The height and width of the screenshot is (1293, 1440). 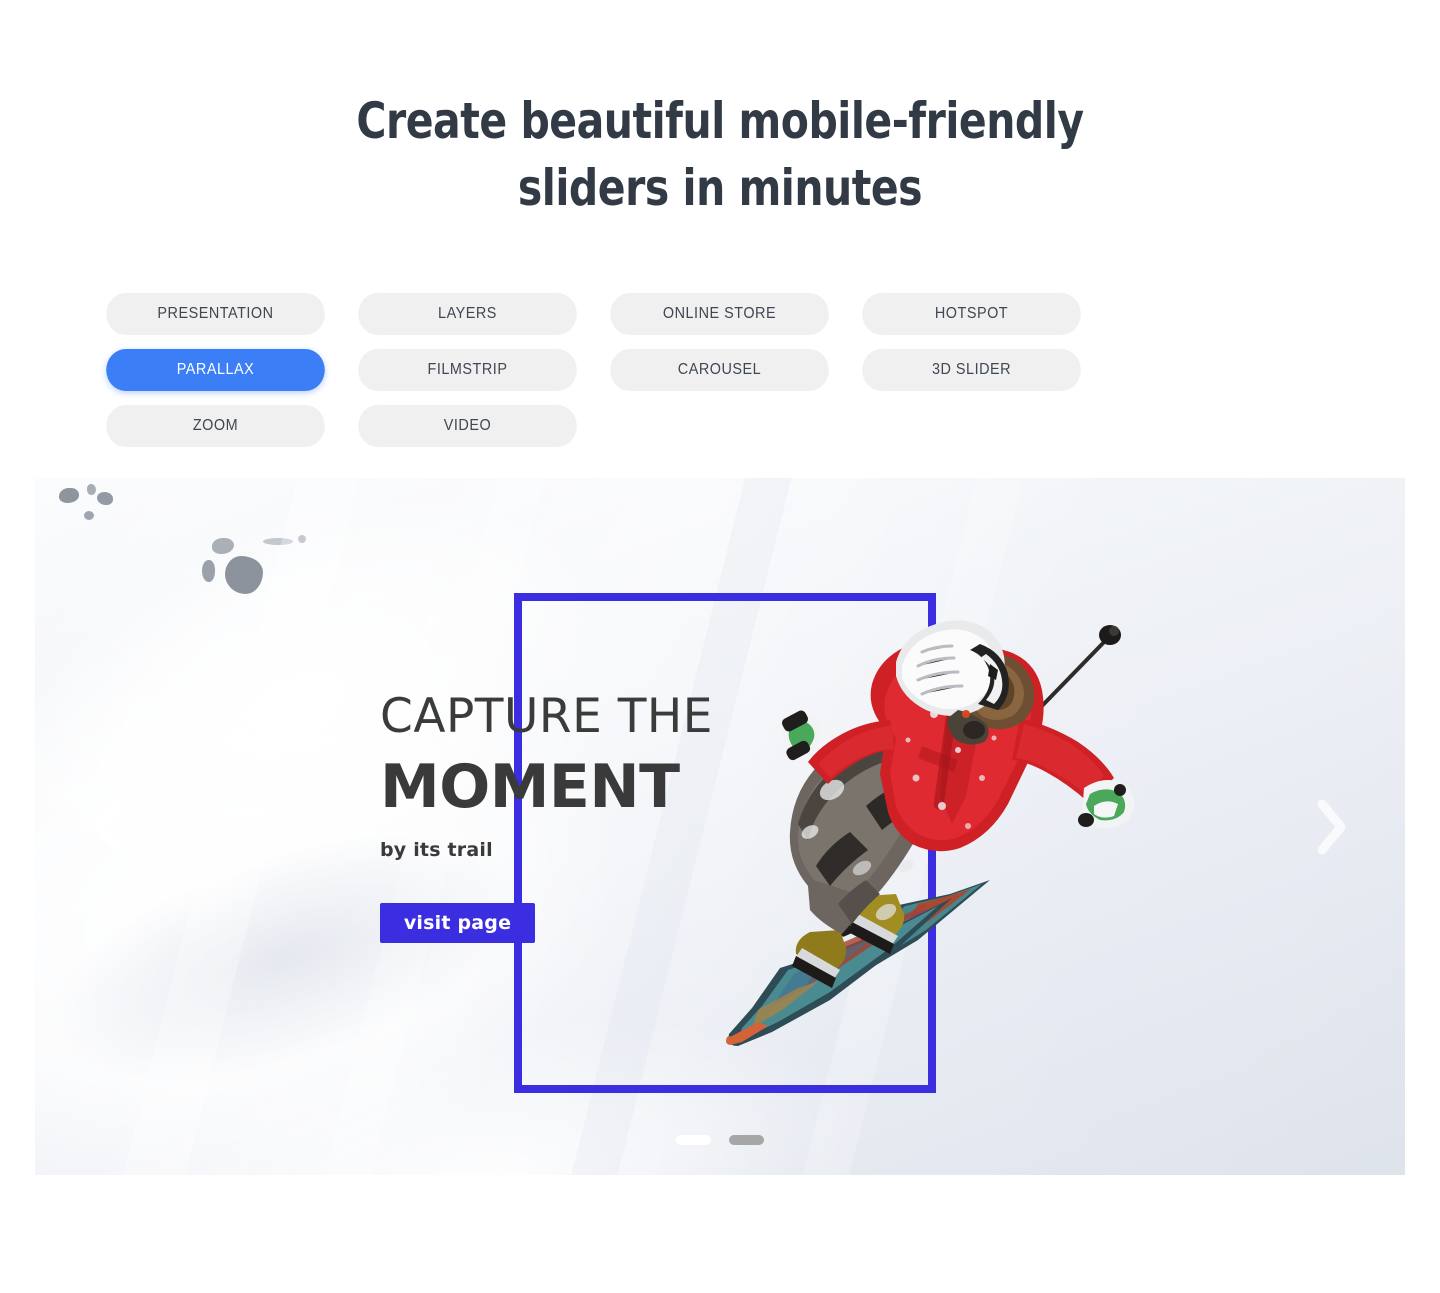 What do you see at coordinates (546, 716) in the screenshot?
I see `slide-heading-line-1: CAPTURE THE` at bounding box center [546, 716].